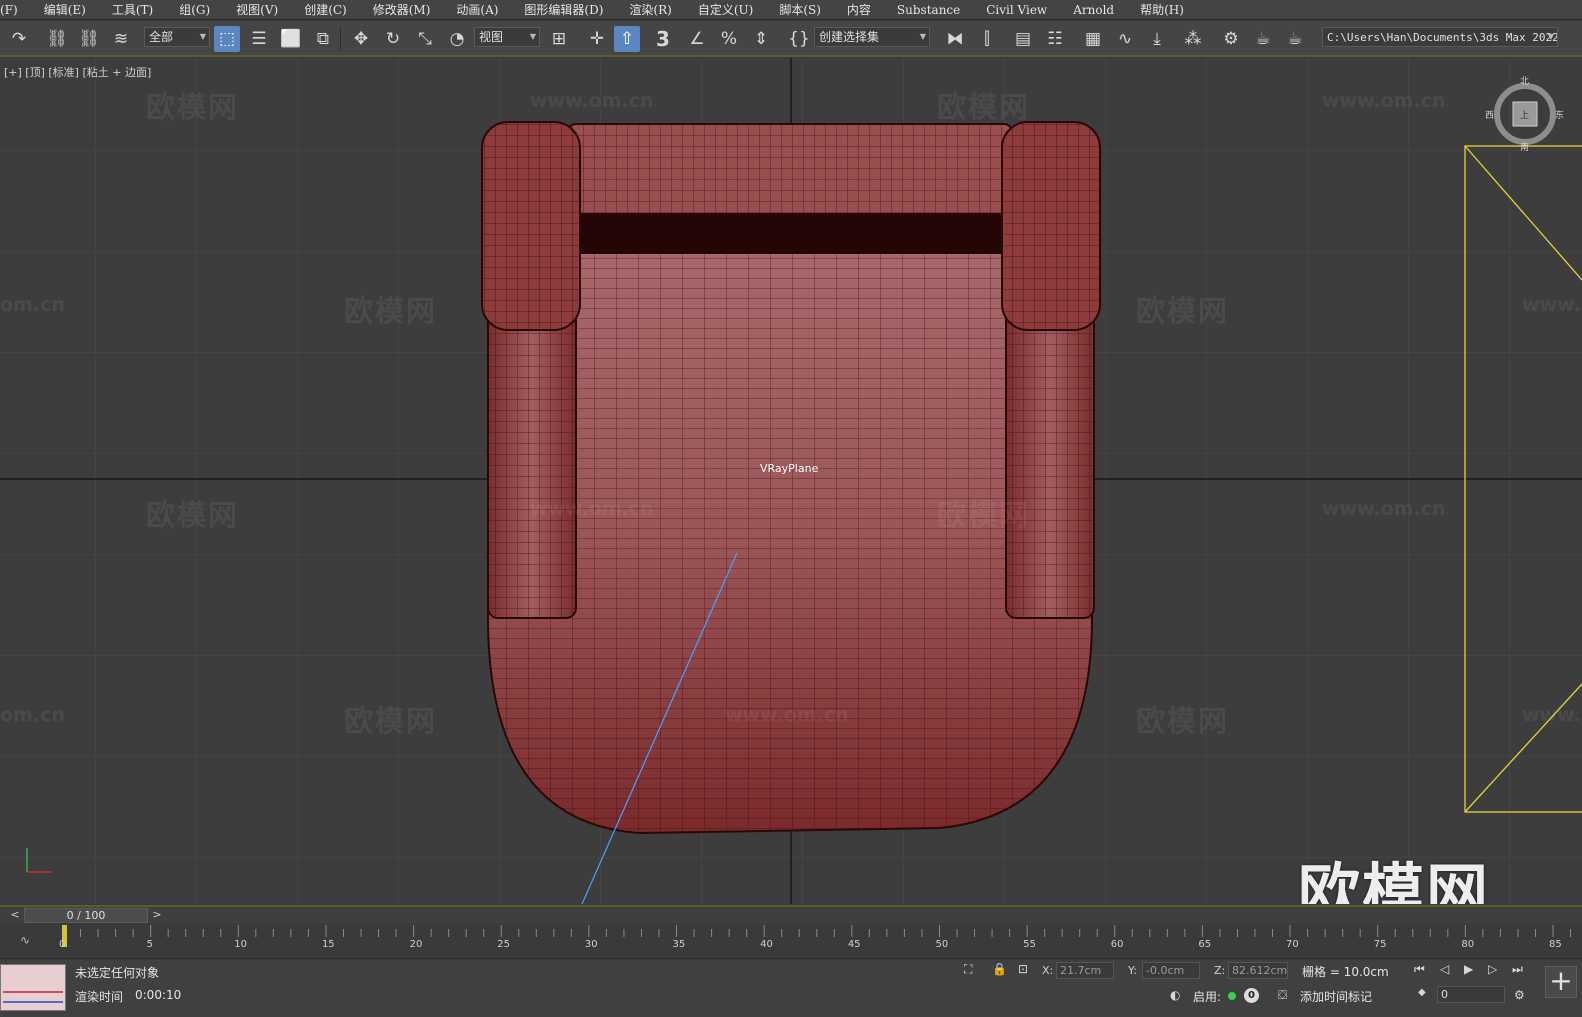 This screenshot has height=1017, width=1582. Describe the element at coordinates (955, 39) in the screenshot. I see `mirror-icon: ⧓` at that location.